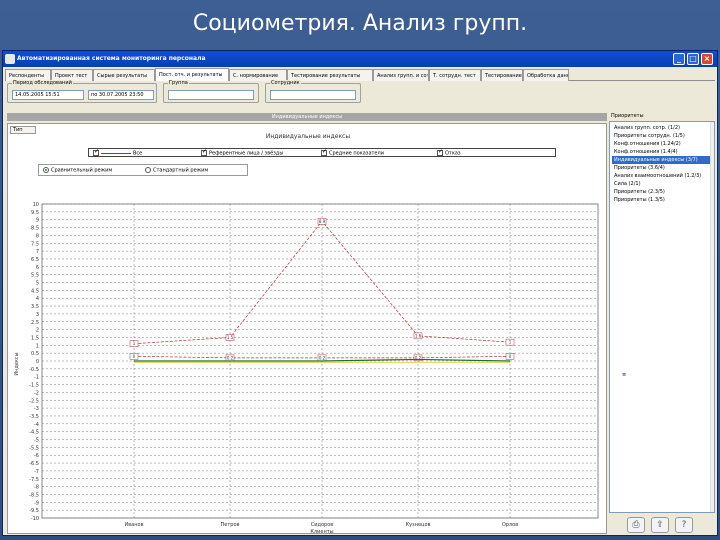  What do you see at coordinates (662, 144) in the screenshot?
I see `priority-item: Конф.отношения (1.24/2)` at bounding box center [662, 144].